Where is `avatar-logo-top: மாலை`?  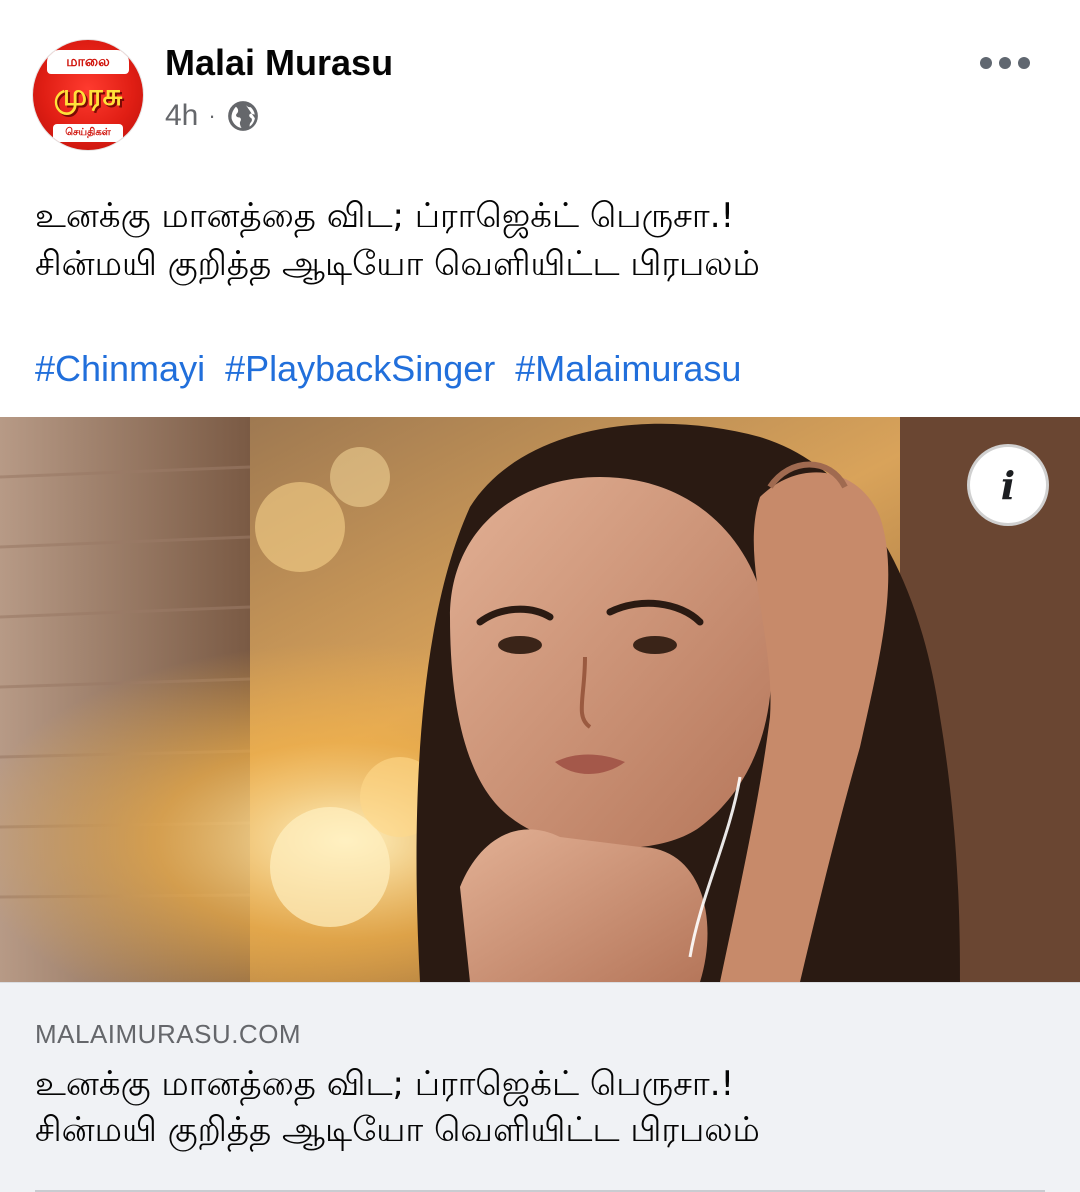
avatar-logo-top: மாலை is located at coordinates (88, 62).